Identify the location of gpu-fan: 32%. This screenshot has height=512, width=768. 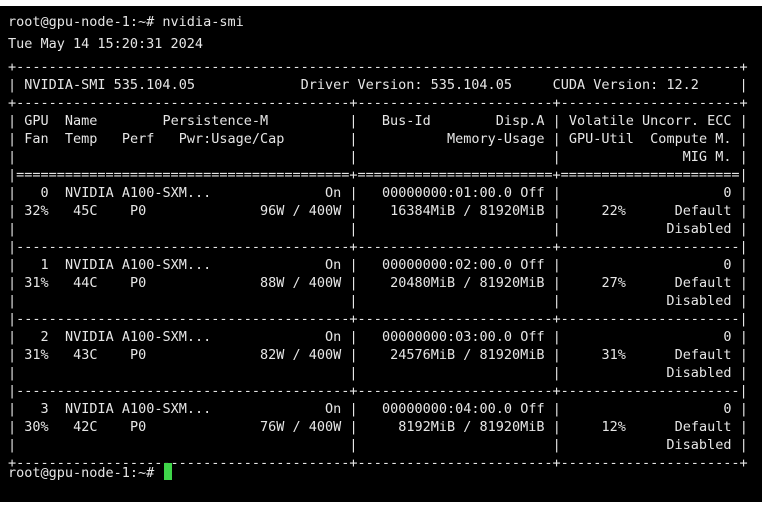
(36, 211).